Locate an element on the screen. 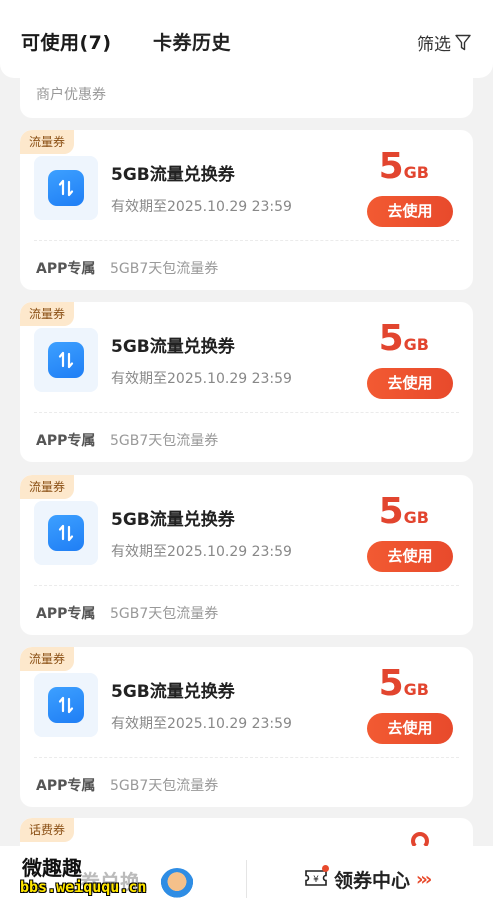 This screenshot has width=493, height=920. ticket-icon: ¥ is located at coordinates (316, 878).